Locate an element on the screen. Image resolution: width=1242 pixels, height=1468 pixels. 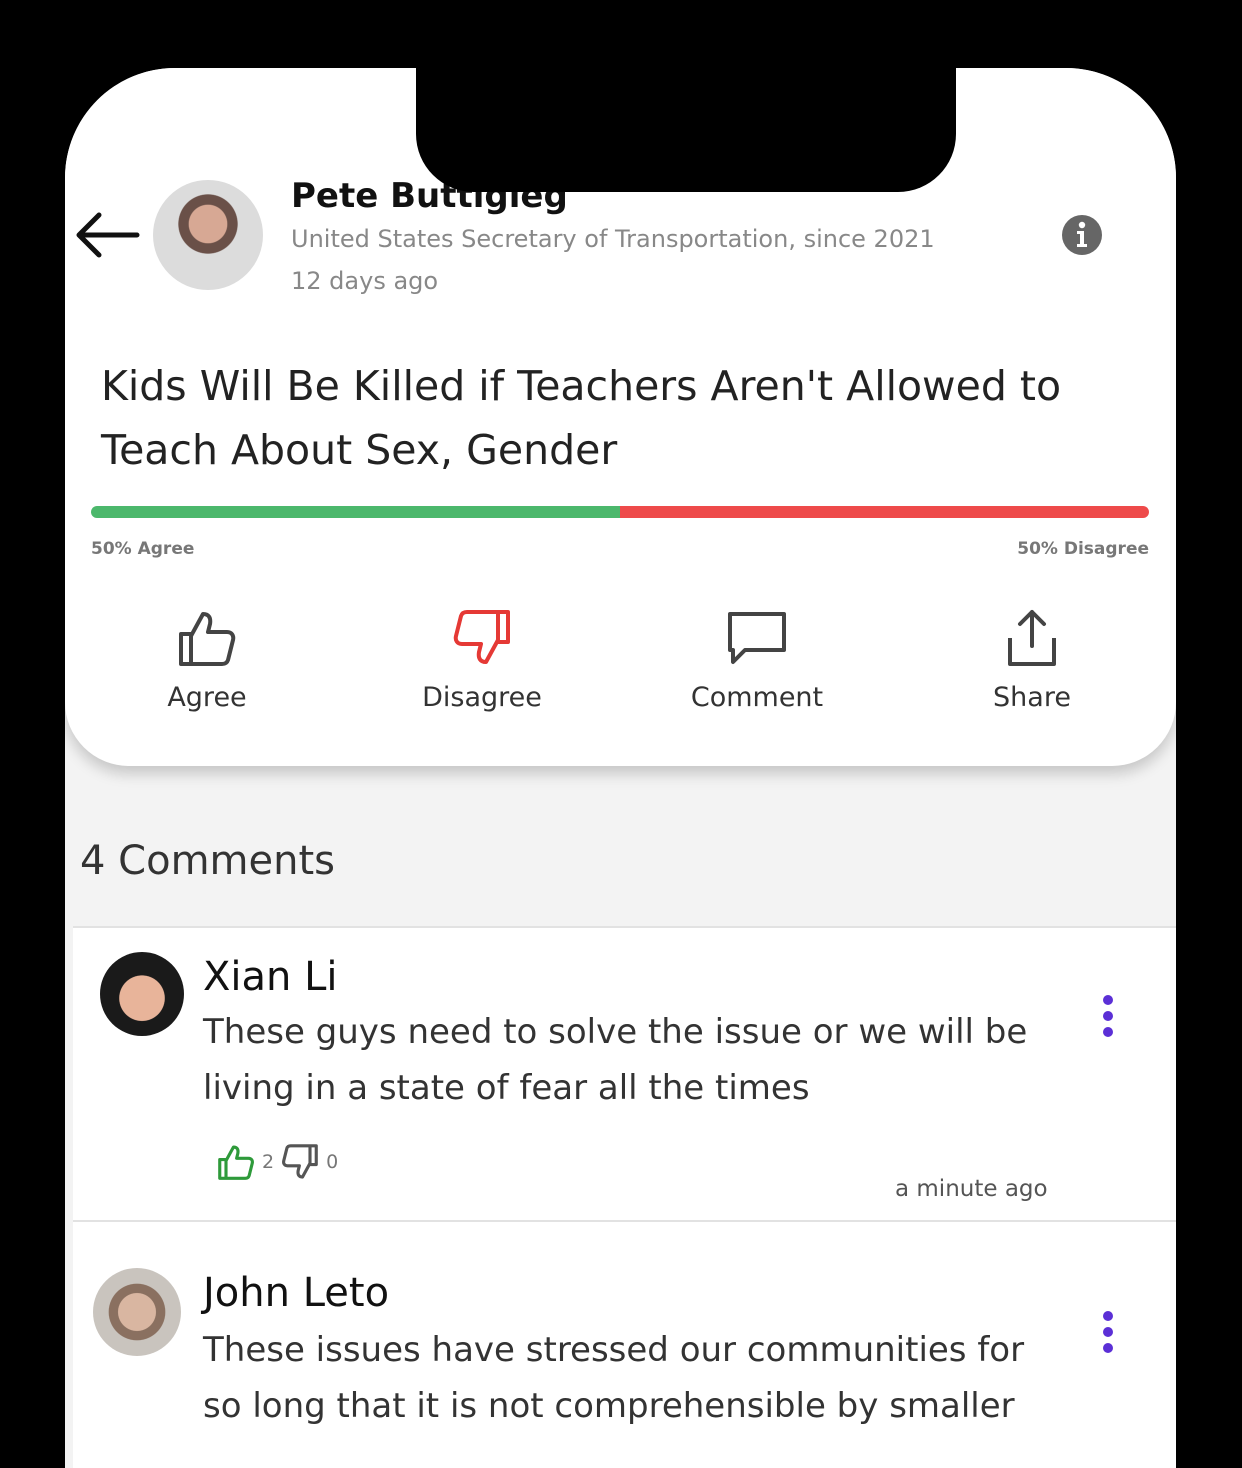
commenter-name: John Leto is located at coordinates (296, 1293).